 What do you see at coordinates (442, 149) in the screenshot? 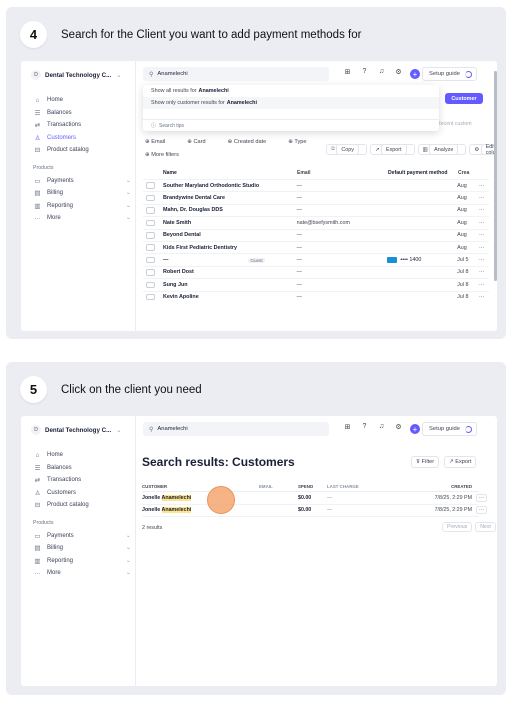
I see `analyze-button: ▥ Analyze` at bounding box center [442, 149].